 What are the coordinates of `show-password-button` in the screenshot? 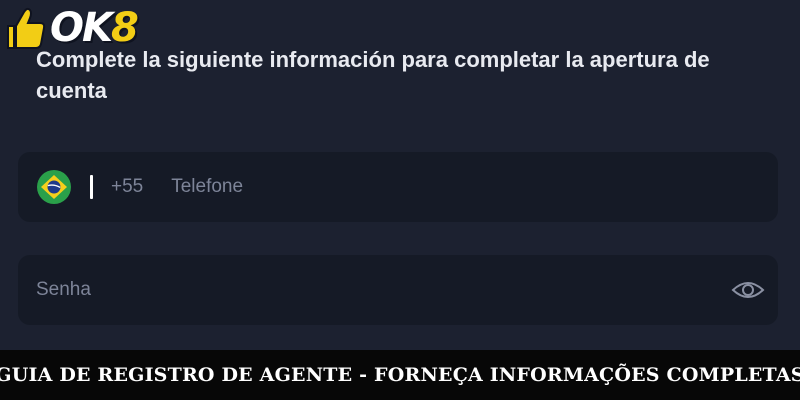 It's located at (748, 290).